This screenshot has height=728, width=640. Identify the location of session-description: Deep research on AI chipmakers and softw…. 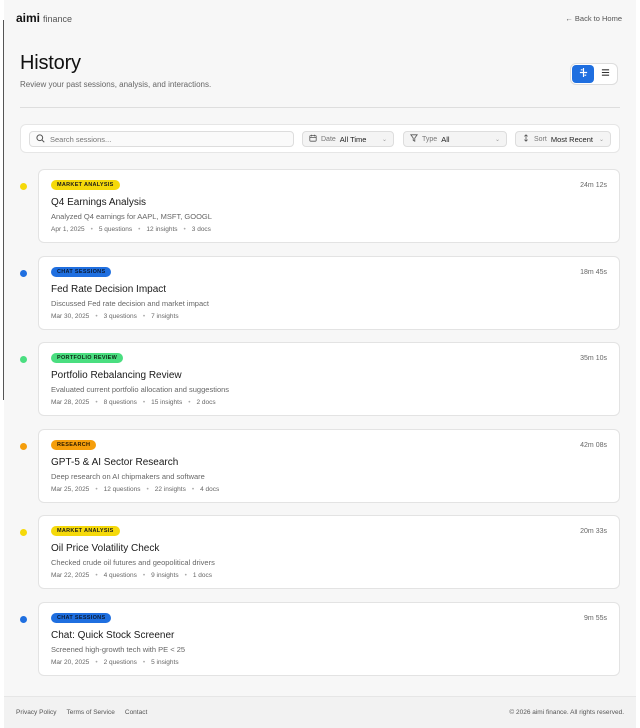
(128, 476).